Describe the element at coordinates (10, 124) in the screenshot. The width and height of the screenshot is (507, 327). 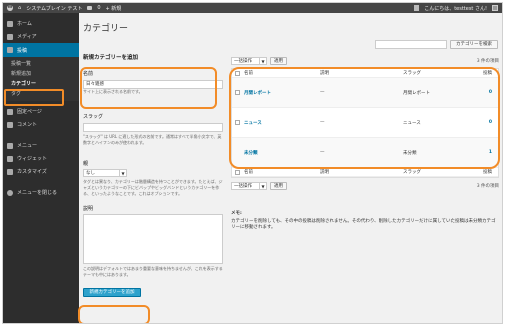
I see `comments-icon` at that location.